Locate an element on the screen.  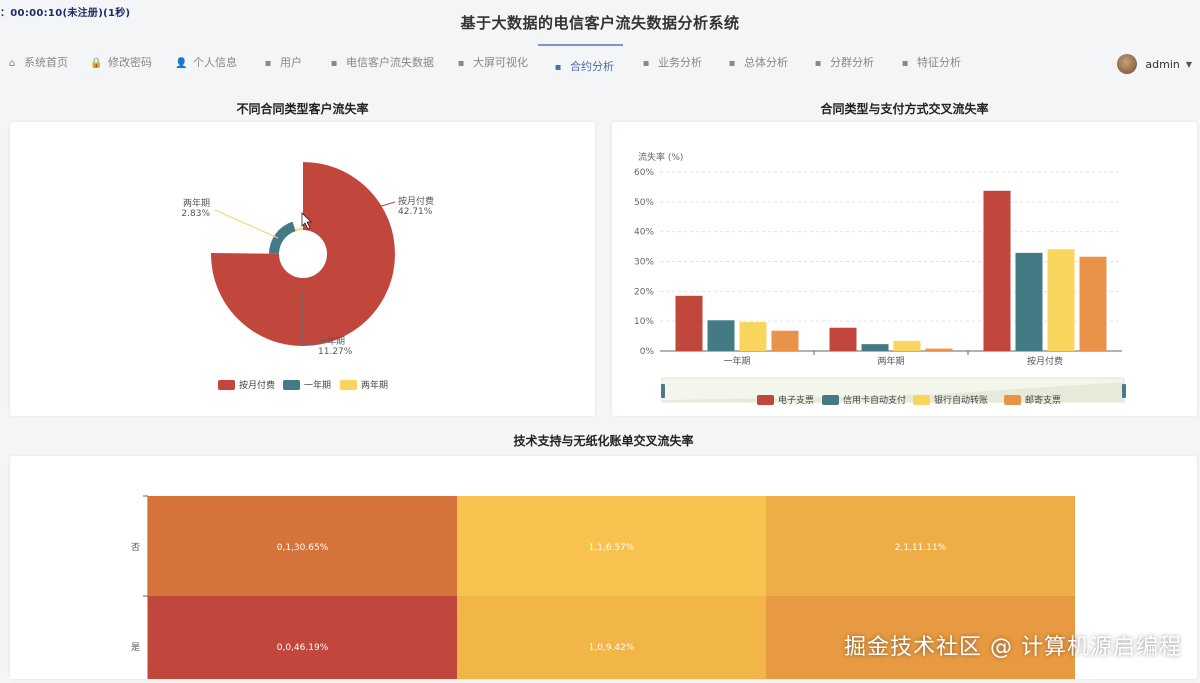
nav-item-7: ▪ 业务分析 is located at coordinates (671, 63).